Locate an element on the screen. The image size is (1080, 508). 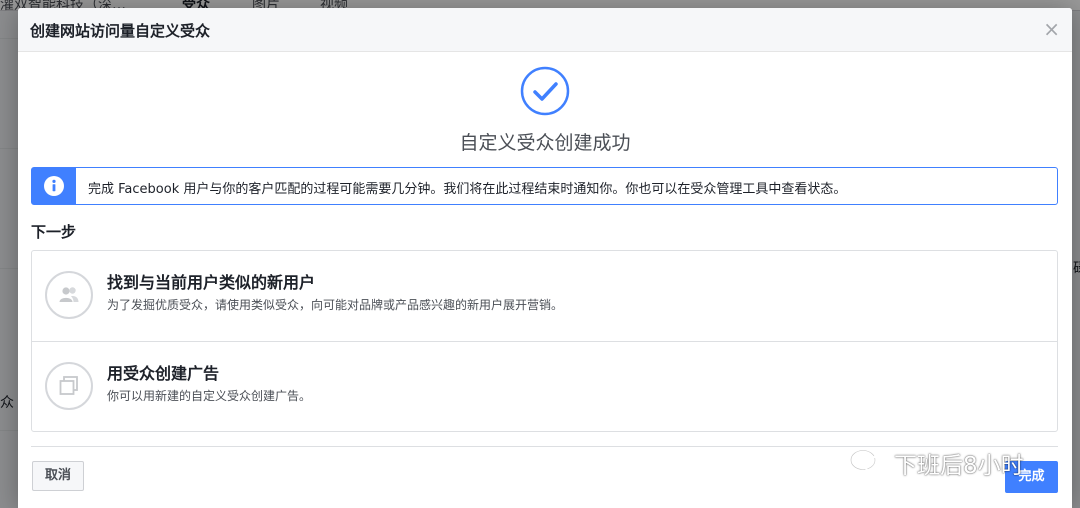
info-icon is located at coordinates (54, 186).